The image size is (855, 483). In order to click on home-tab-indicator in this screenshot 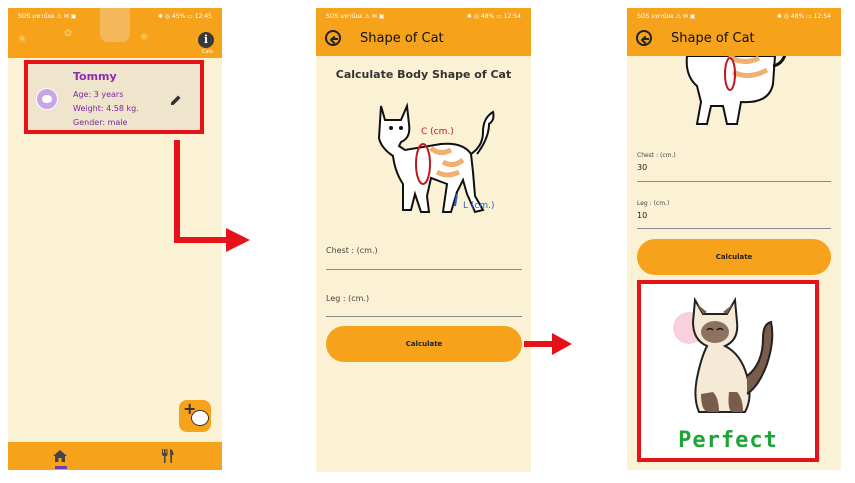, I will do `click(61, 467)`.